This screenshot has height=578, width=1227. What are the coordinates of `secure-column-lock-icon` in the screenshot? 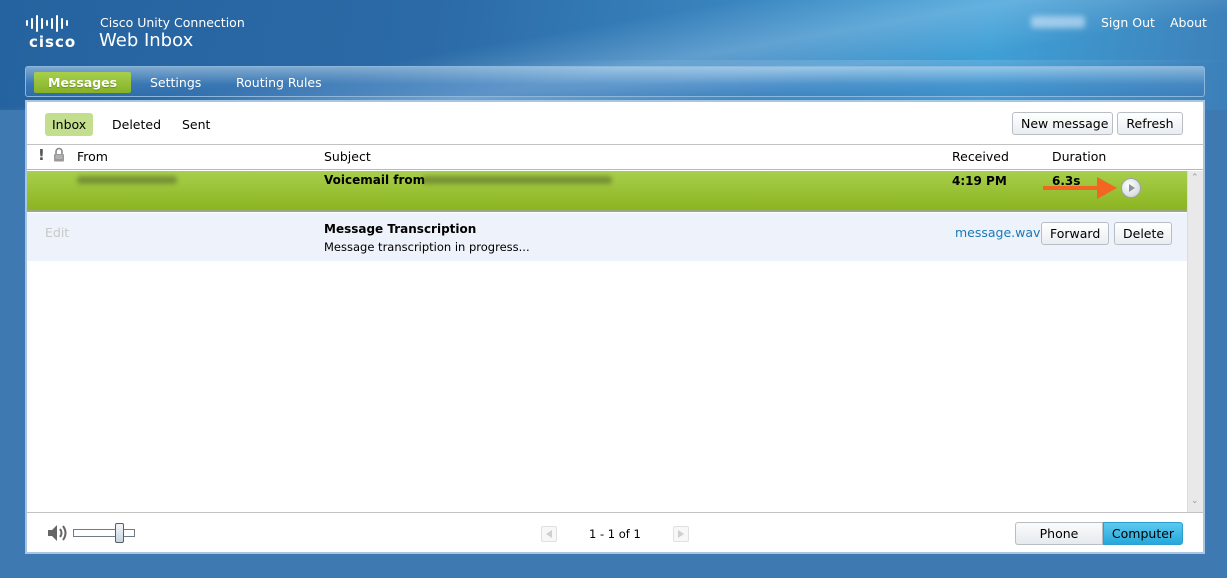 It's located at (59, 156).